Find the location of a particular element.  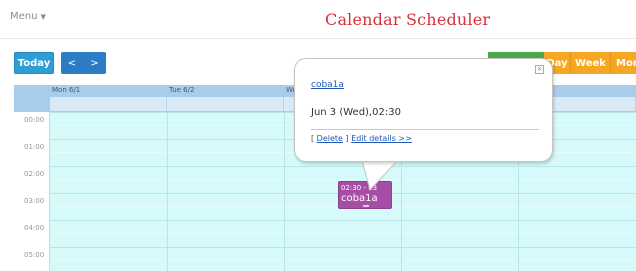

hour-label: 00:00 is located at coordinates (34, 120).